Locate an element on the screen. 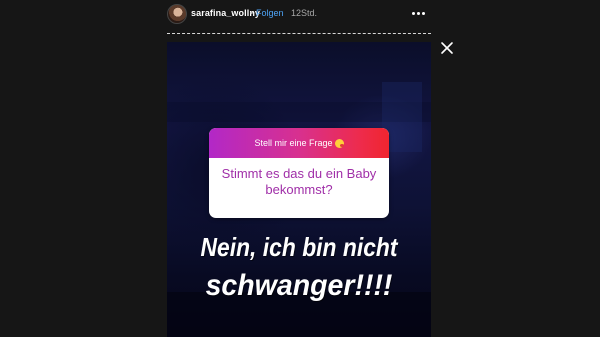  question-text: Stimmt es das du ein Baby bekommst? is located at coordinates (299, 181).